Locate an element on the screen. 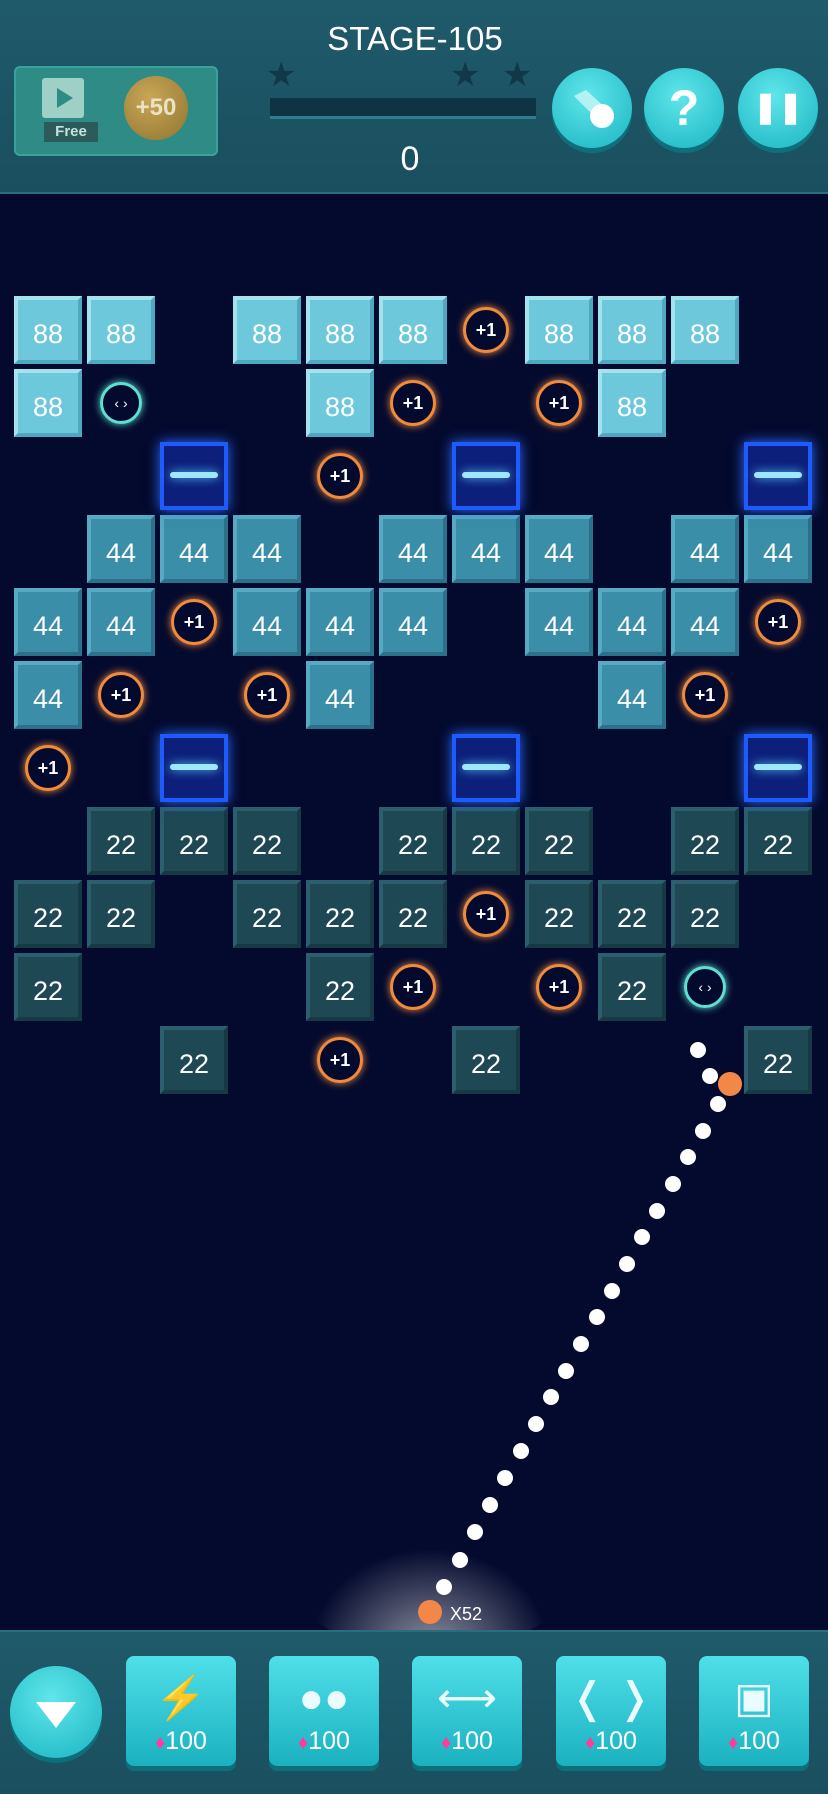 This screenshot has width=828, height=1794. powerup-toolbar: ⚡ ♦100 ●● ♦100 ⟷ ♦100 ❬ ❭ ♦100 ▣ ♦100 is located at coordinates (414, 1712).